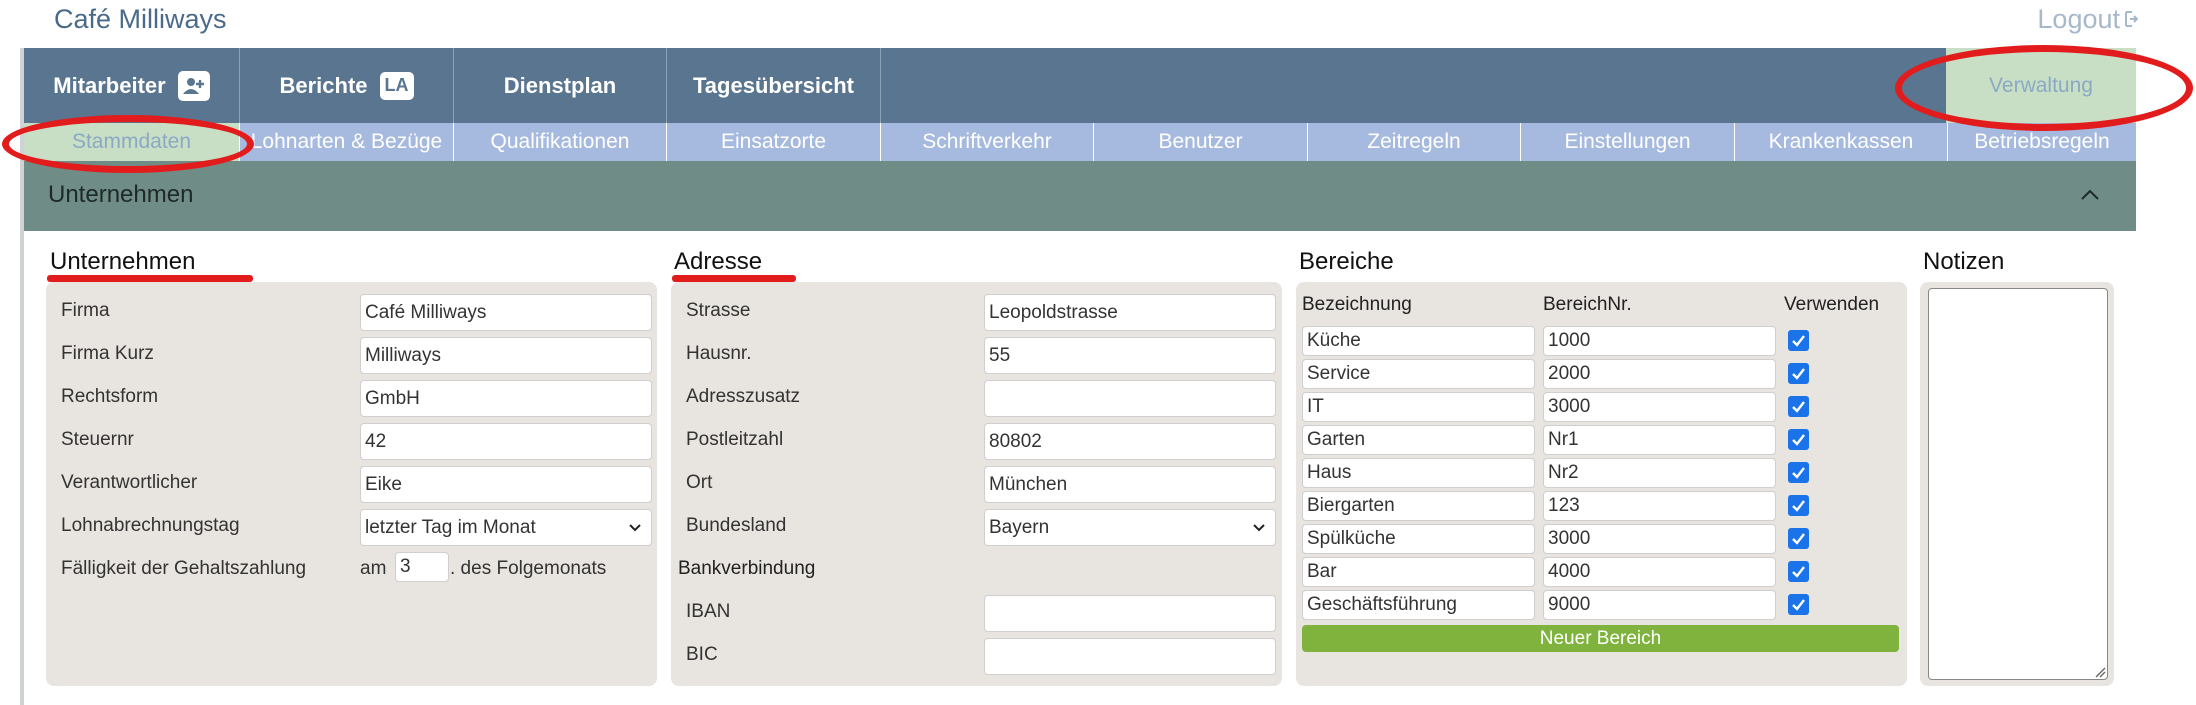 The width and height of the screenshot is (2196, 705). What do you see at coordinates (987, 142) in the screenshot?
I see `subtab-schriftverkehr: Schriftverkehr` at bounding box center [987, 142].